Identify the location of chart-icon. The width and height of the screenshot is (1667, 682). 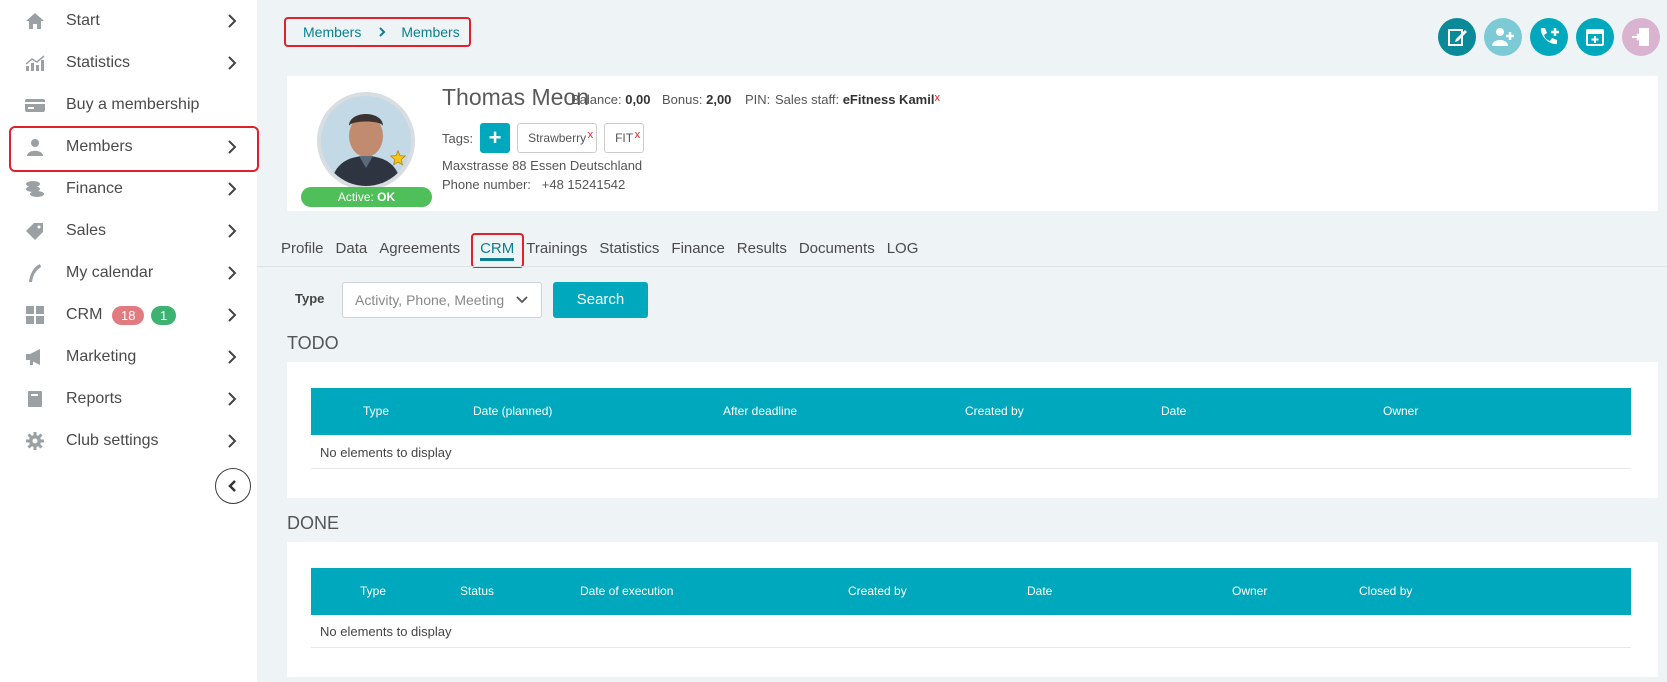
(35, 63).